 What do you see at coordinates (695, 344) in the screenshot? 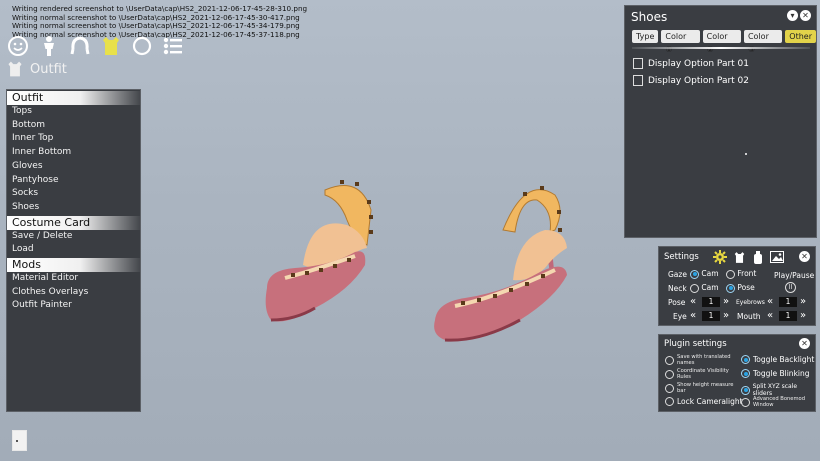
I see `plugin-settings-title: Plugin settings` at bounding box center [695, 344].